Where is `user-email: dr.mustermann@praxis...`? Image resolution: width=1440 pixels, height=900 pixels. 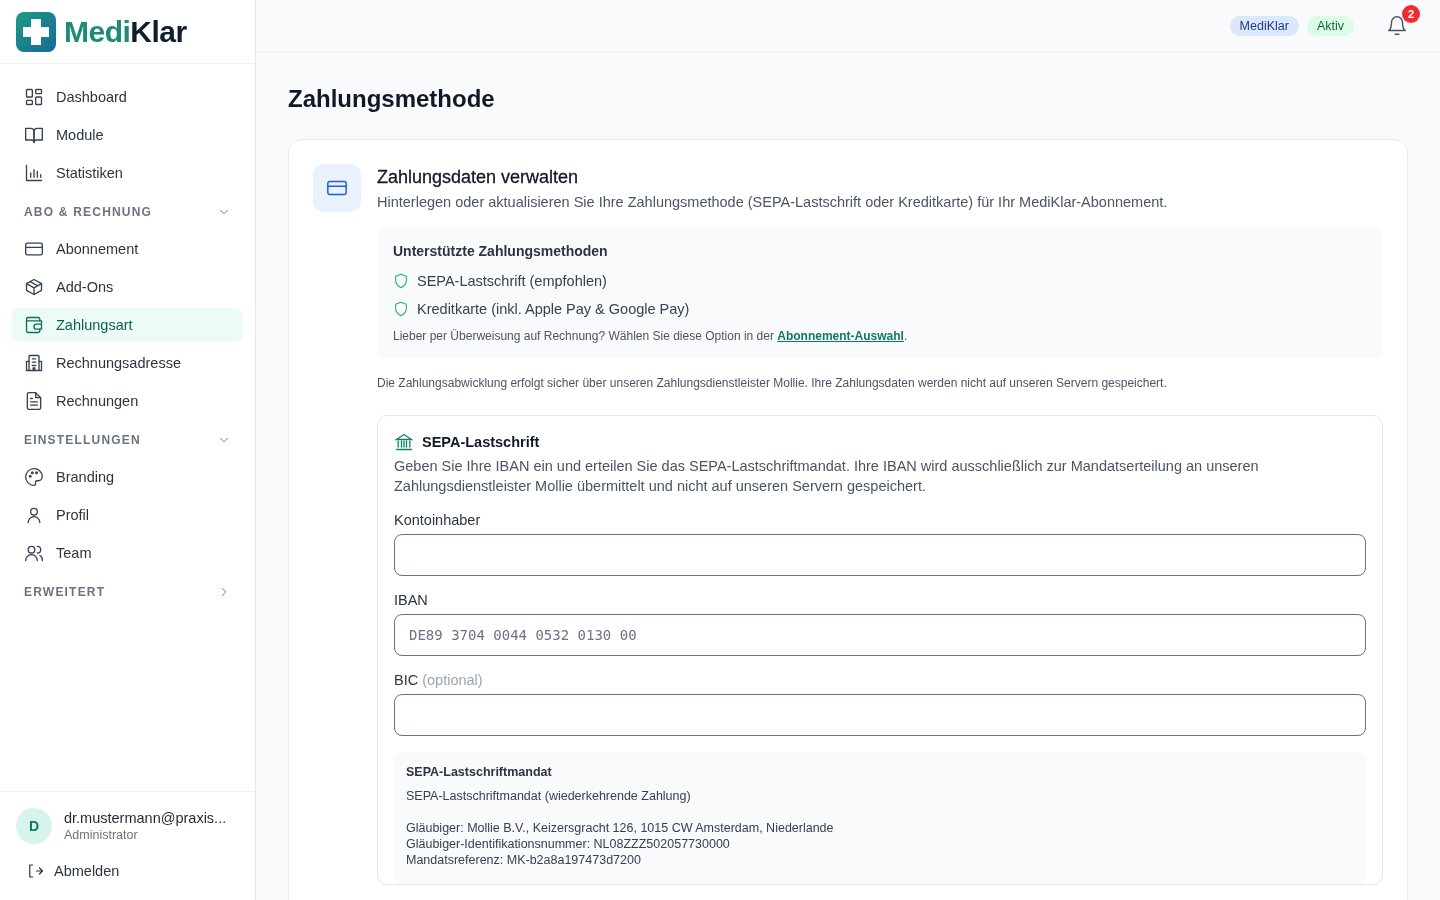 user-email: dr.mustermann@praxis... is located at coordinates (145, 818).